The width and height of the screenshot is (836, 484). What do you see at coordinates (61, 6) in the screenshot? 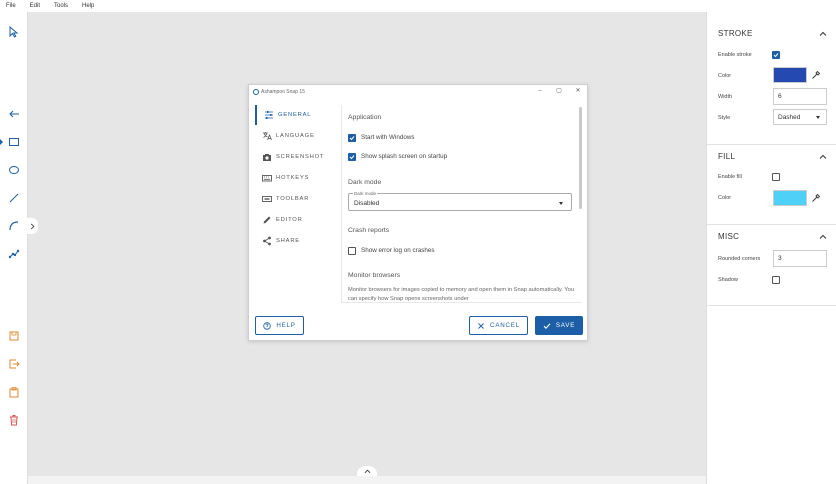
I see `menu-tools: Tools` at bounding box center [61, 6].